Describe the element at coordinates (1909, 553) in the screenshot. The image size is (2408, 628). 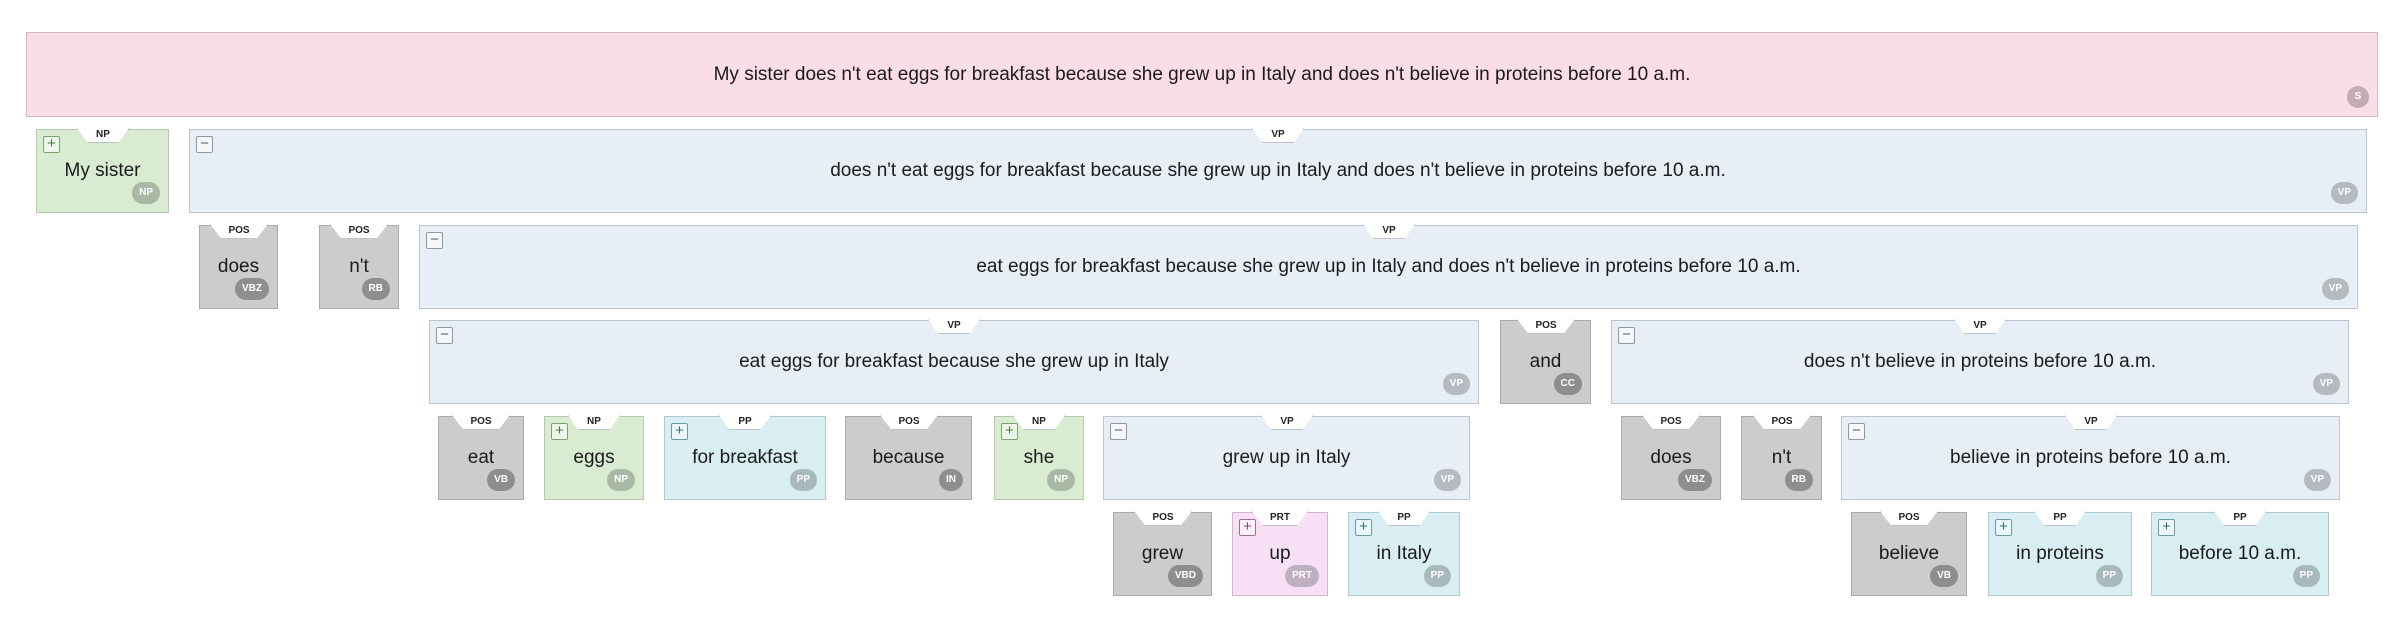
I see `node-text: believe` at that location.